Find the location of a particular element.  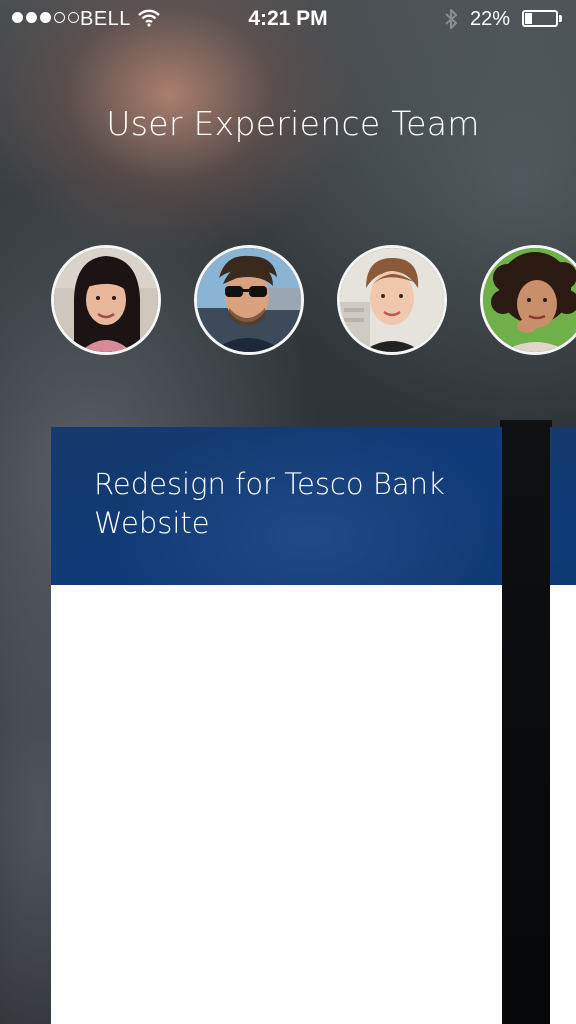

project-card-header: Redesign for Tesco Bank Website is located at coordinates (276, 506).